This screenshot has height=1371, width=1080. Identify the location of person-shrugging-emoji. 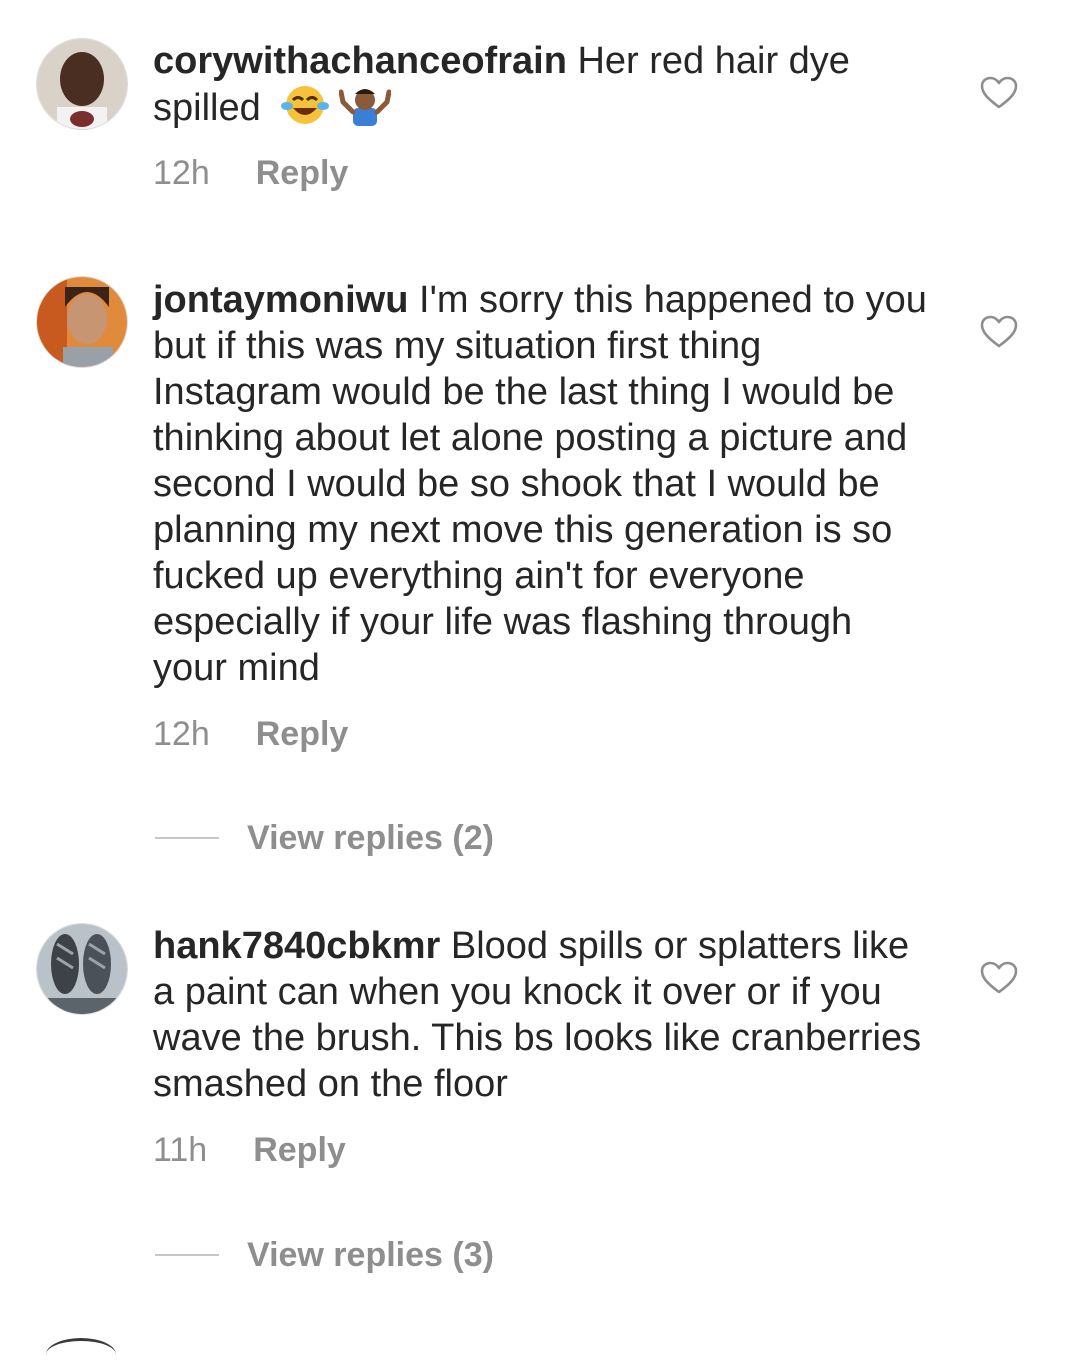
(365, 110).